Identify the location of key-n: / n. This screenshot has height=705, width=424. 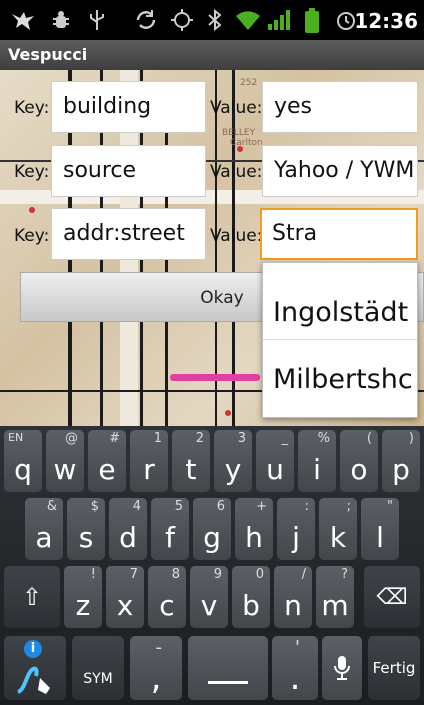
(293, 597).